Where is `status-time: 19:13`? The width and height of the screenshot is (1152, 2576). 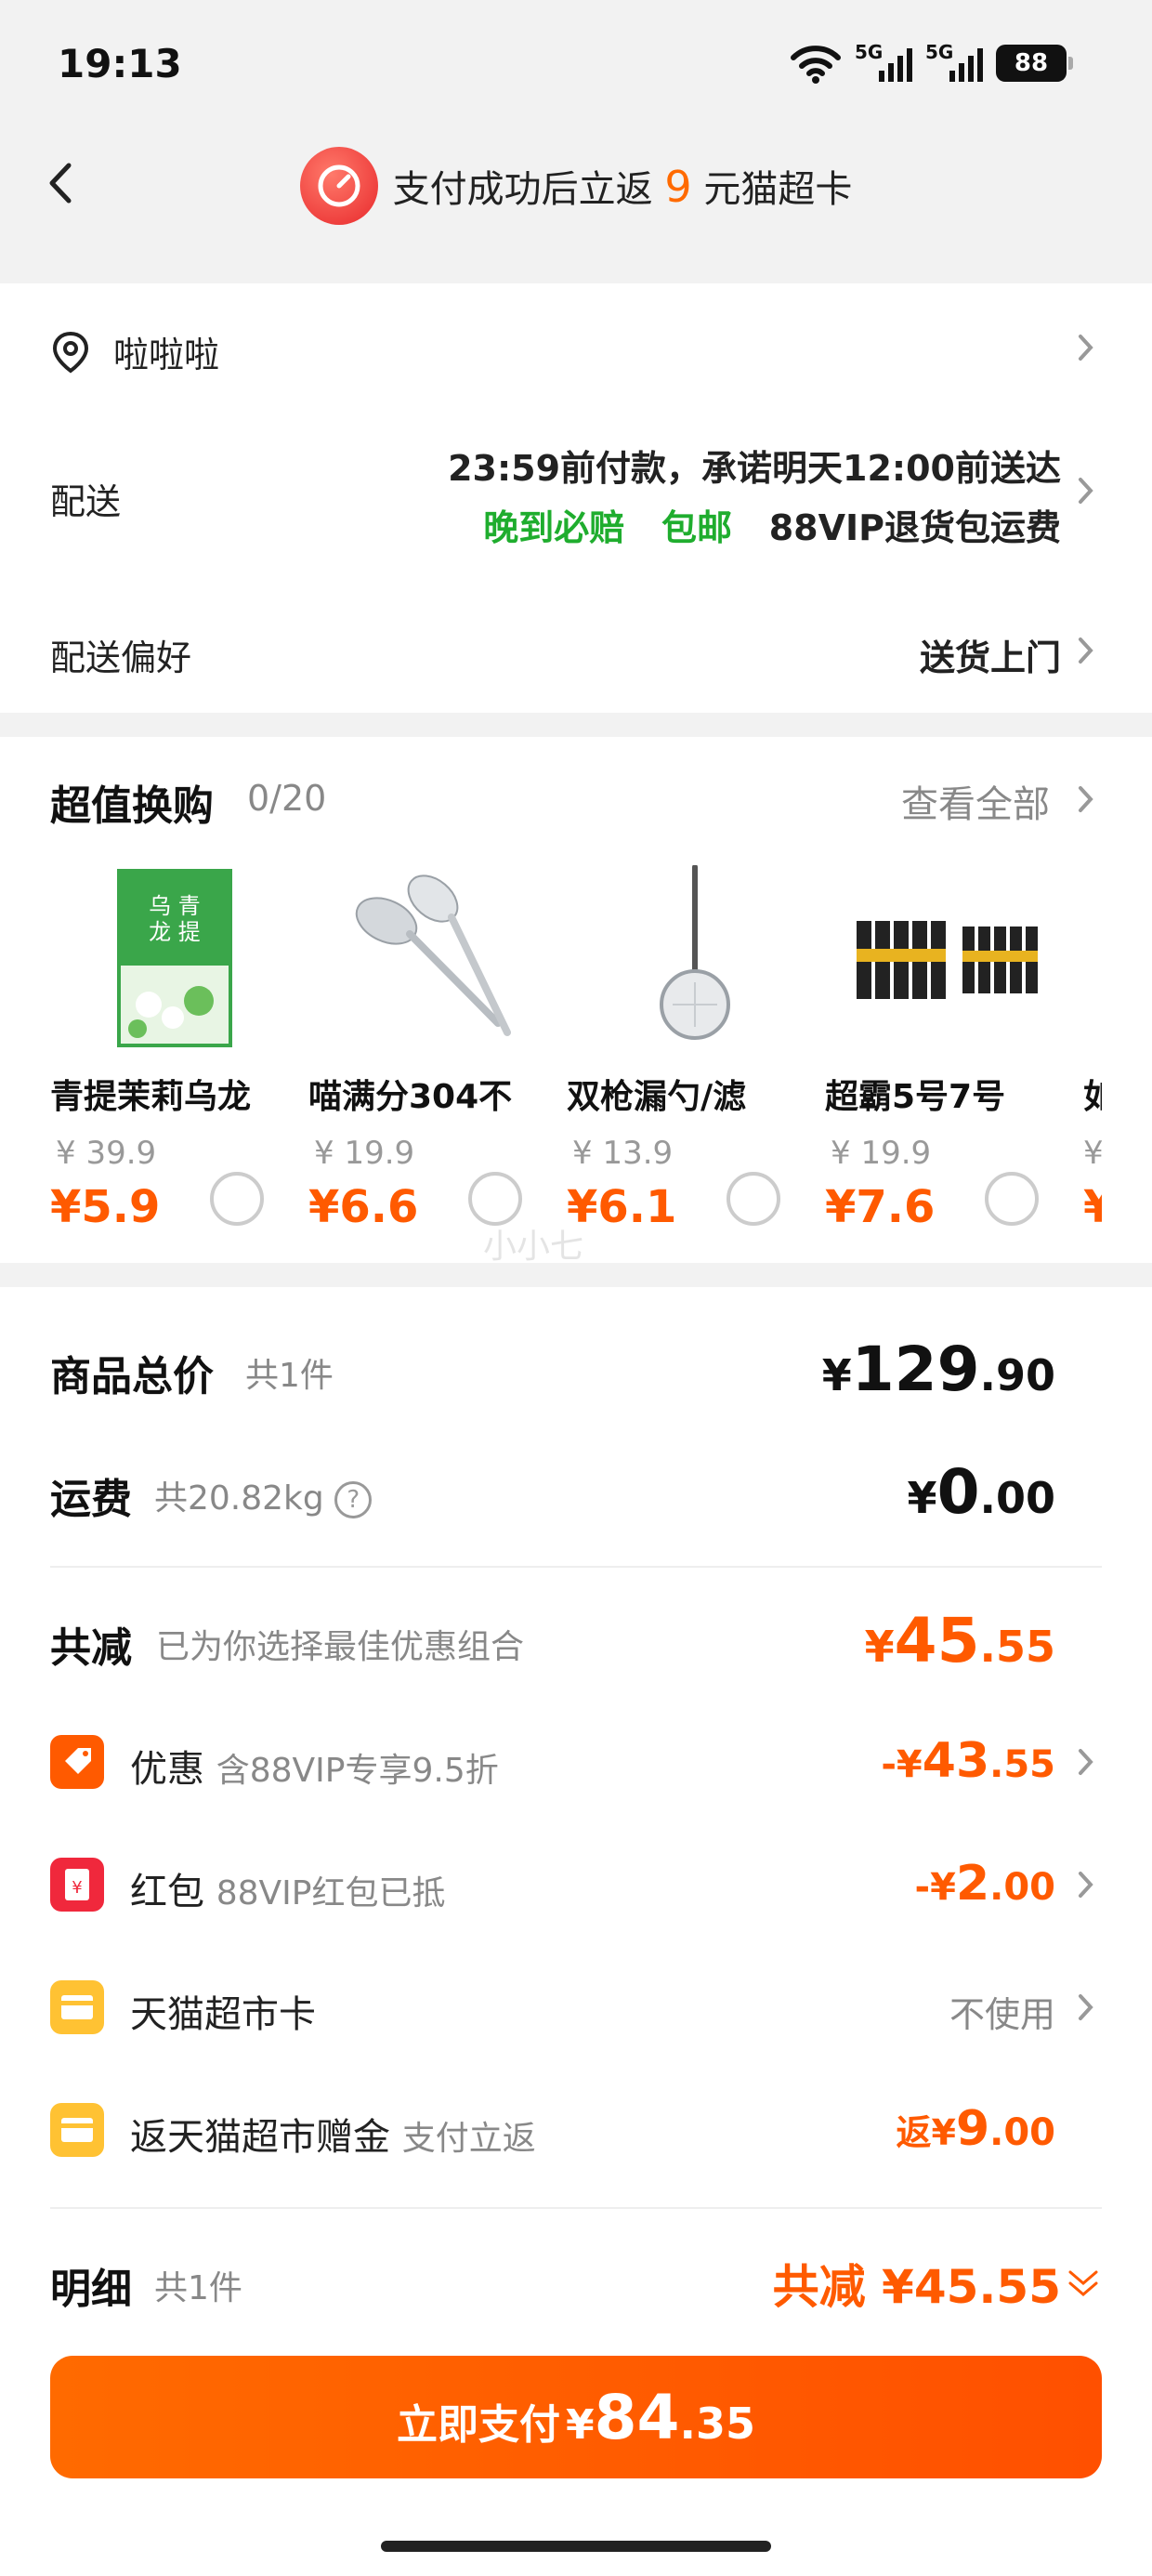
status-time: 19:13 is located at coordinates (120, 63).